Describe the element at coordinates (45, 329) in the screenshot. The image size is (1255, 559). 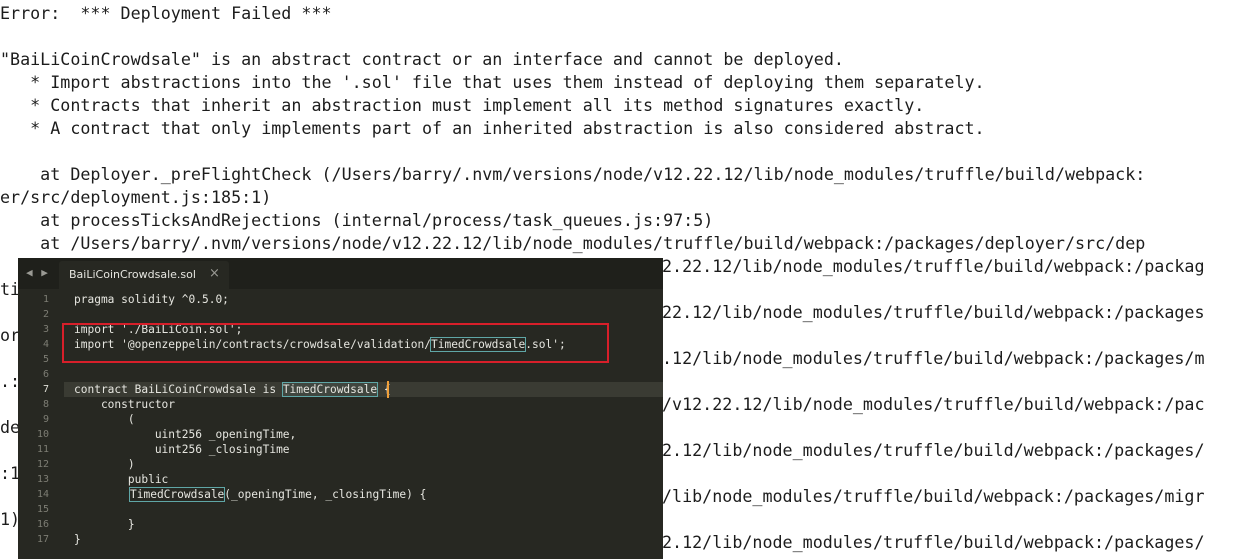
I see `line-number: 3` at that location.